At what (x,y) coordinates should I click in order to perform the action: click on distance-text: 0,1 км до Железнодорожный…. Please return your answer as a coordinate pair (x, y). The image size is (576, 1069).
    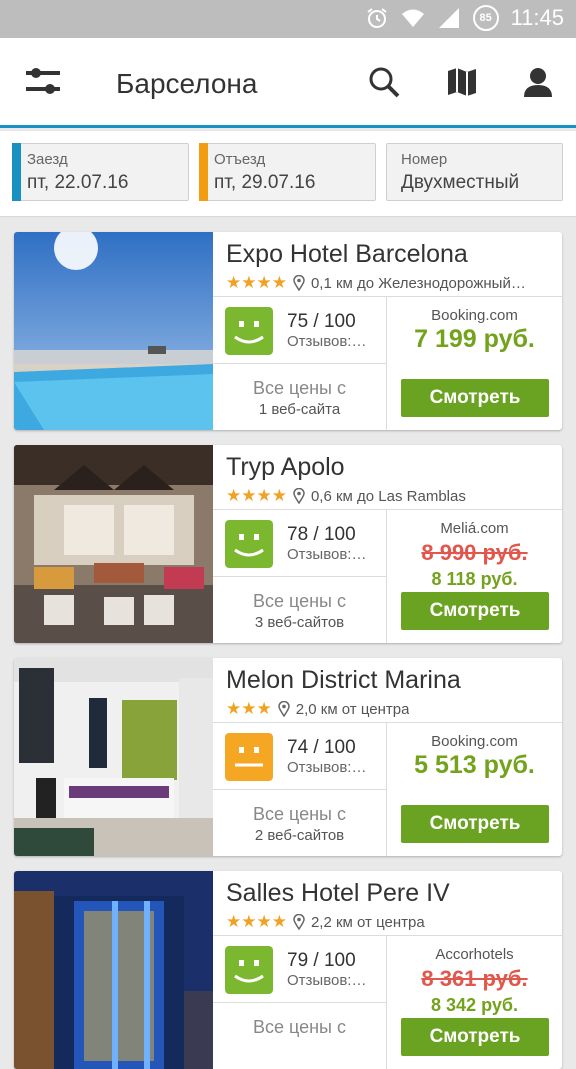
    Looking at the image, I should click on (418, 283).